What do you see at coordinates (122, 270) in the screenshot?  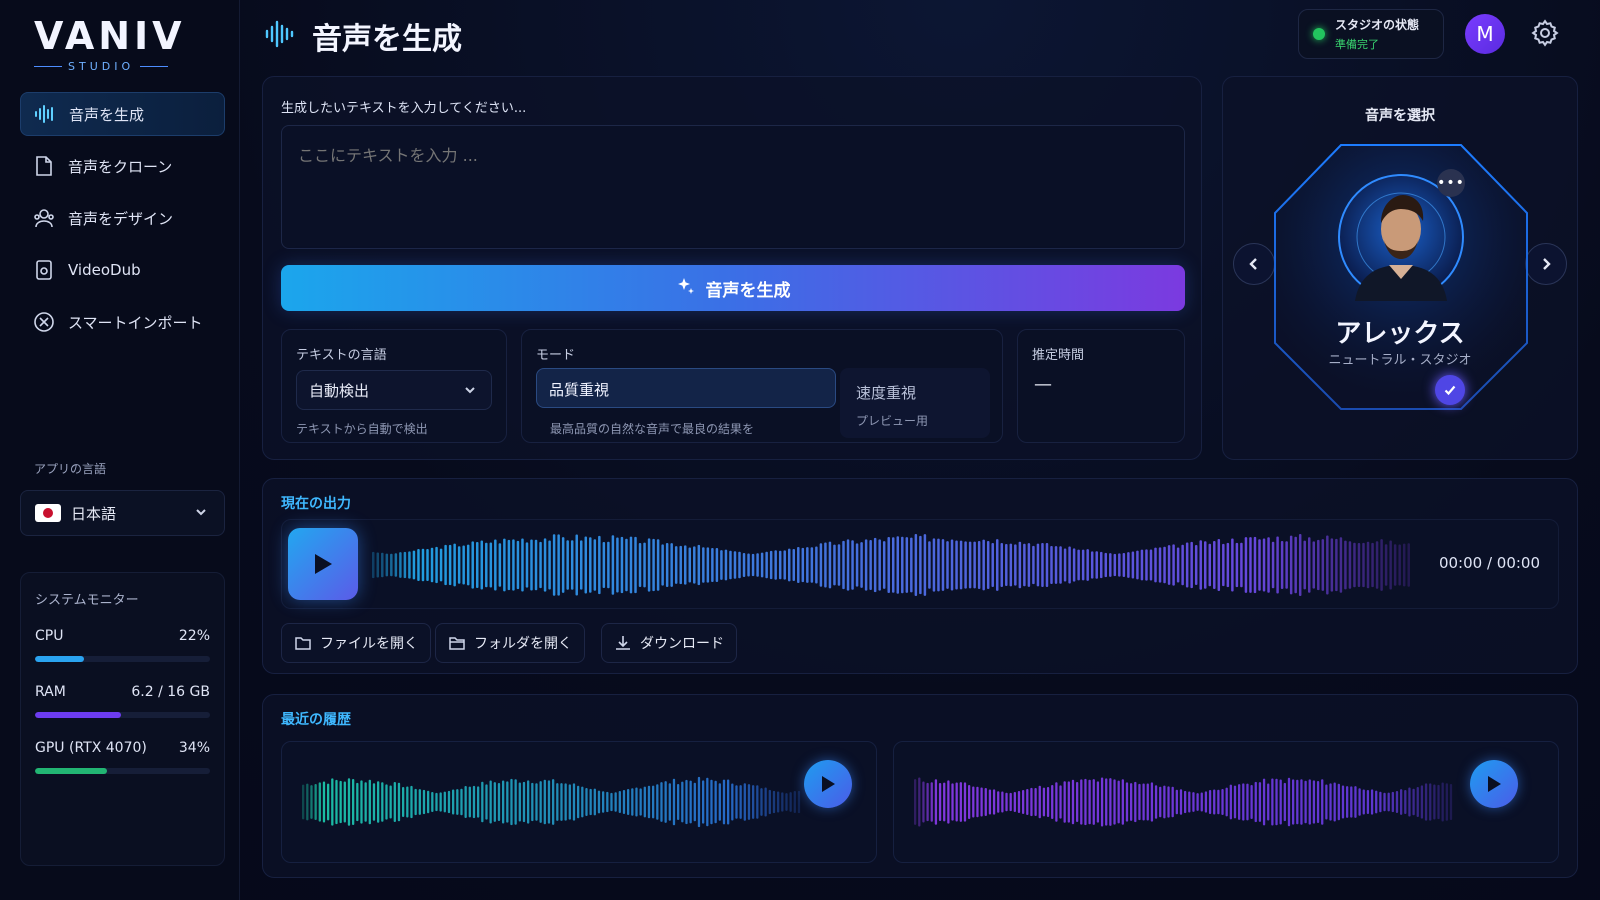 I see `sidebar-item-videodub: VideoDub` at bounding box center [122, 270].